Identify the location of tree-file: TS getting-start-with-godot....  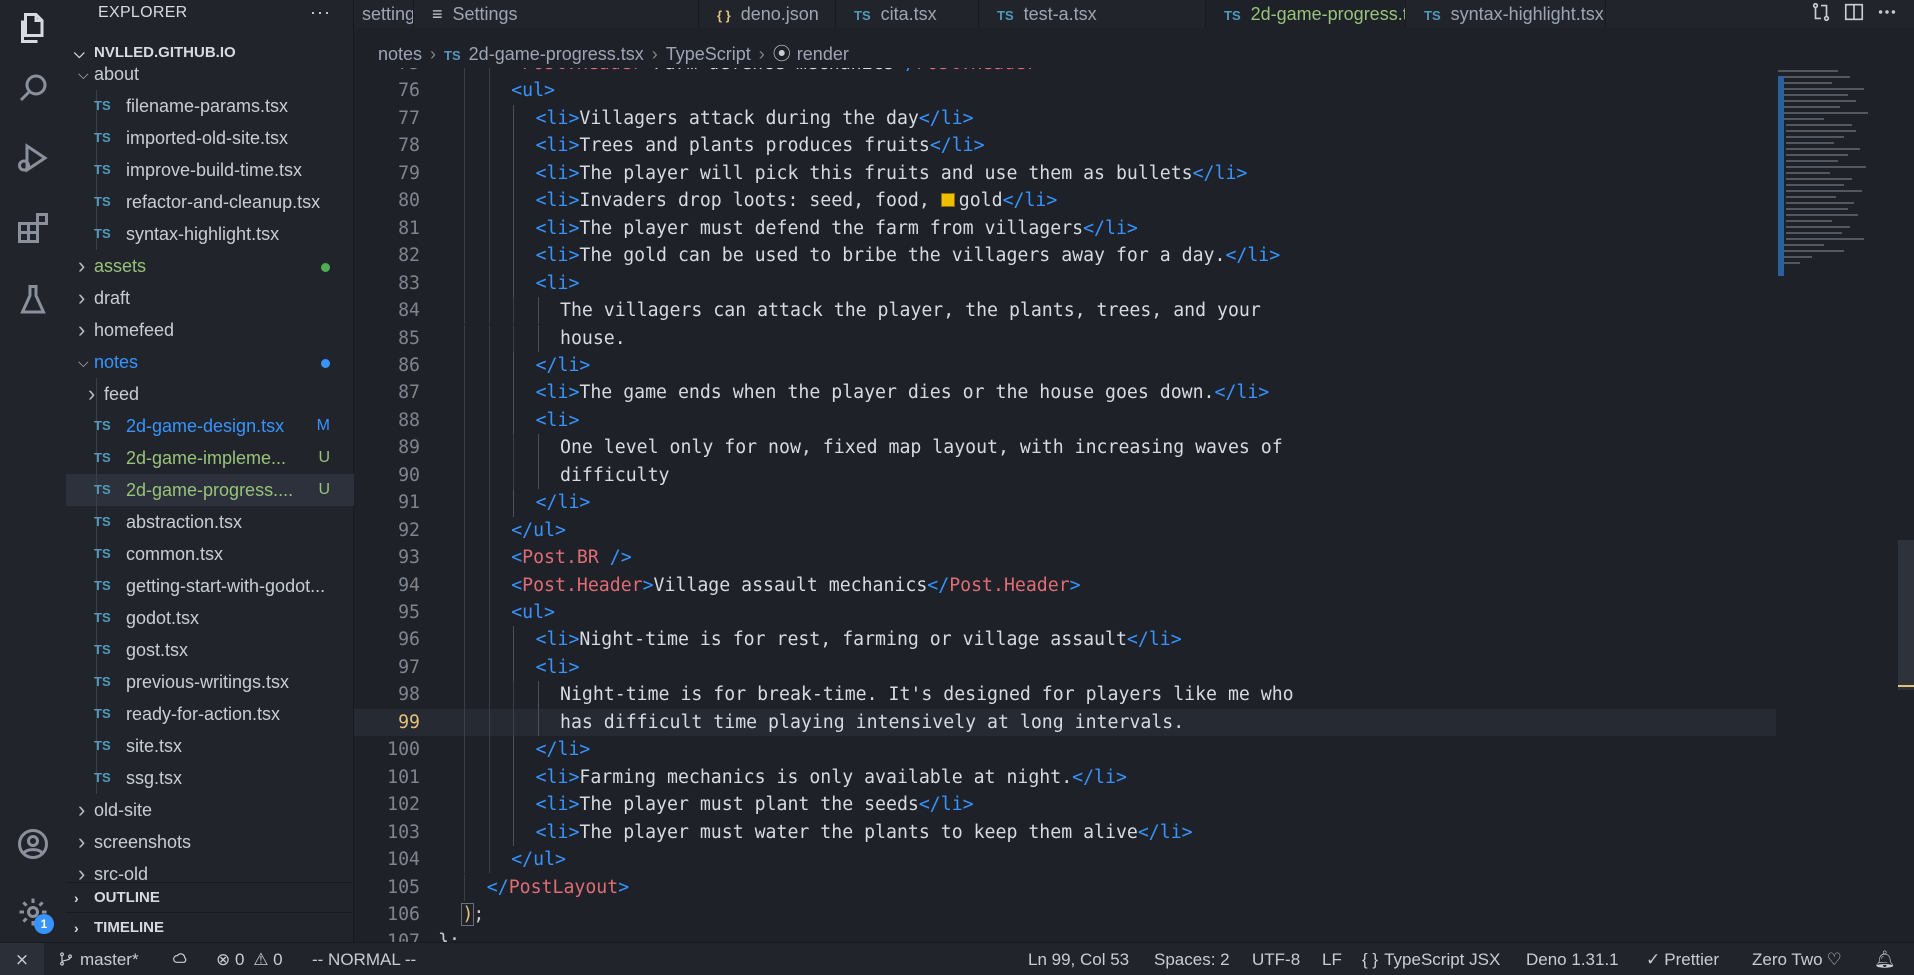
(210, 586).